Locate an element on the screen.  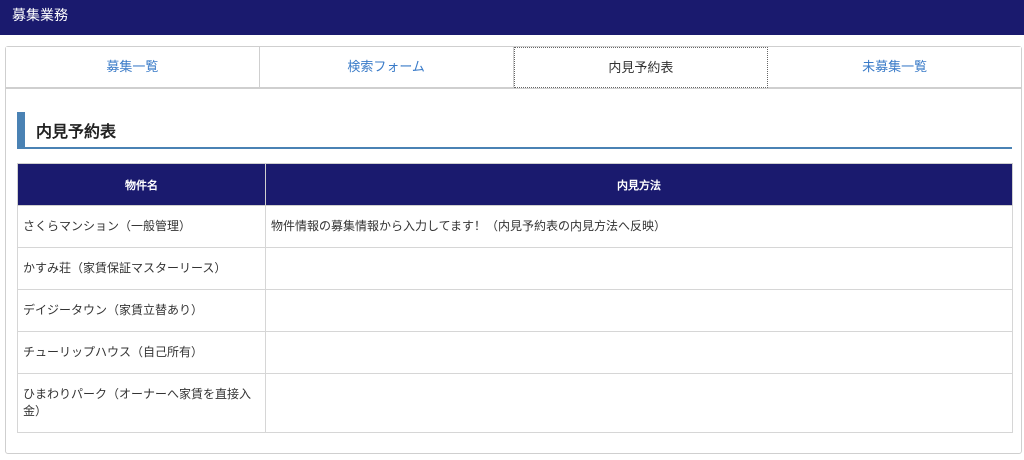
property-name-cell: チューリップハウス（自己所有） is located at coordinates (141, 352).